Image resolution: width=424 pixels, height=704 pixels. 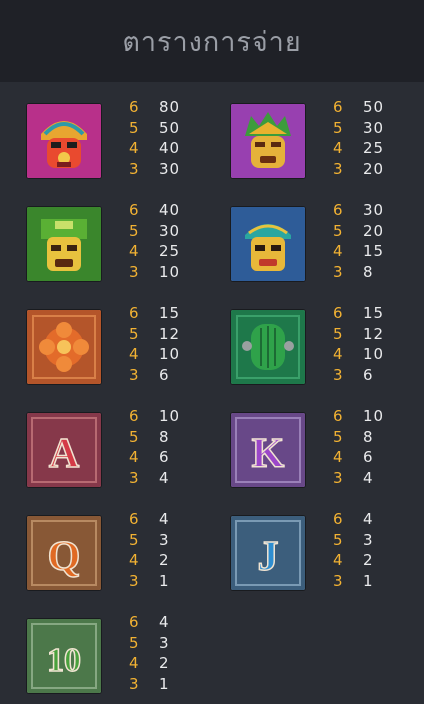 I want to click on payout-list: 6 40 5 30 4 25 3 10, so click(x=179, y=242).